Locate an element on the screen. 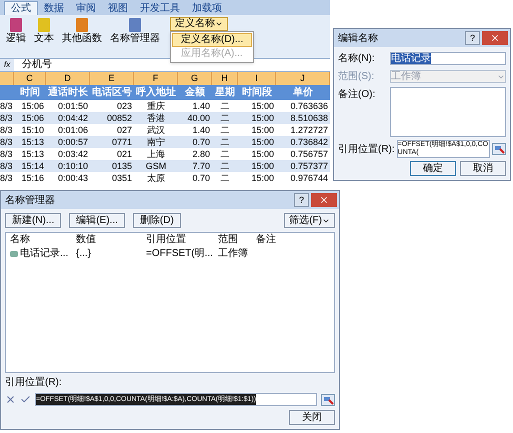  table-cell-text: 2.80 is located at coordinates (201, 154).